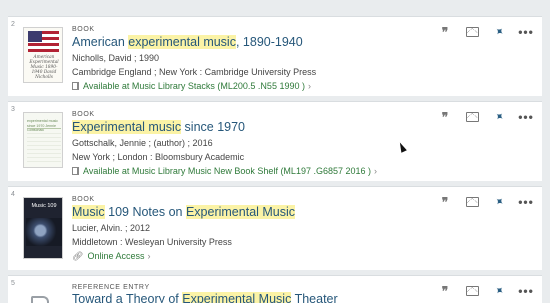  I want to click on result-index: 2, so click(13, 24).